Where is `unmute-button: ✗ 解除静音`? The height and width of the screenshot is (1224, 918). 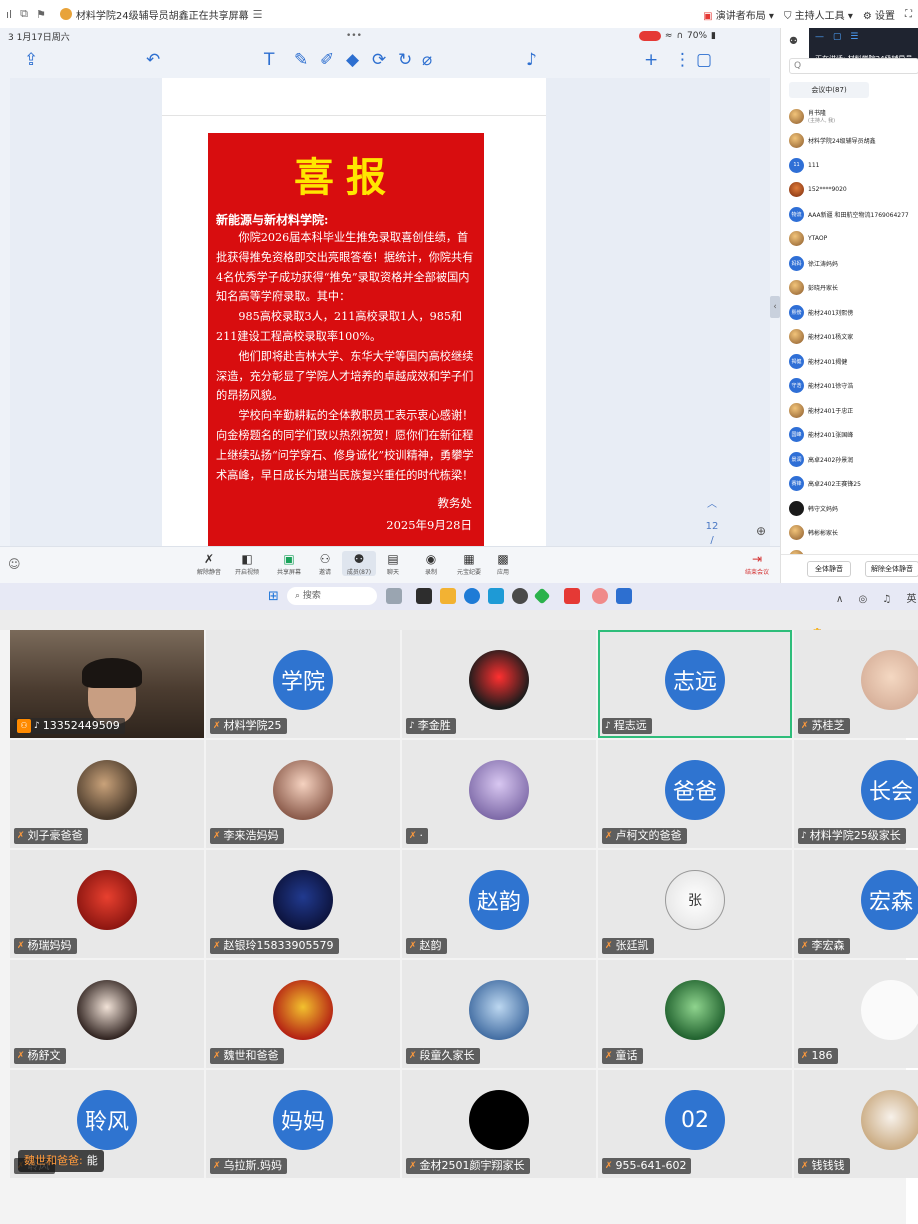
unmute-button: ✗ 解除静音 is located at coordinates (209, 563).